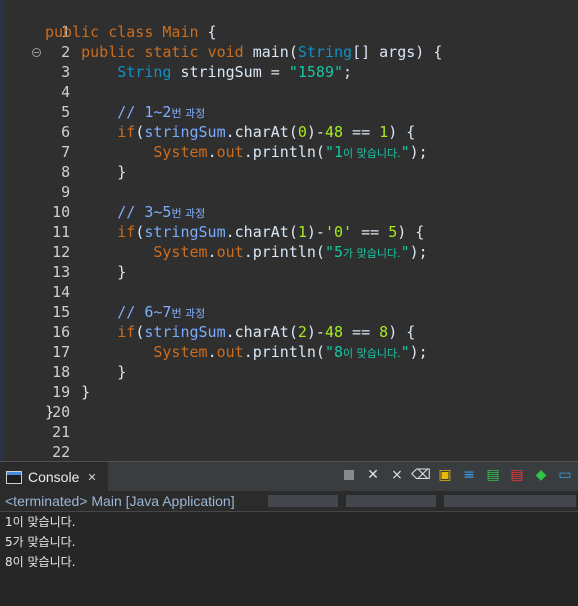 The image size is (578, 606). I want to click on string-part: "1, so click(334, 152).